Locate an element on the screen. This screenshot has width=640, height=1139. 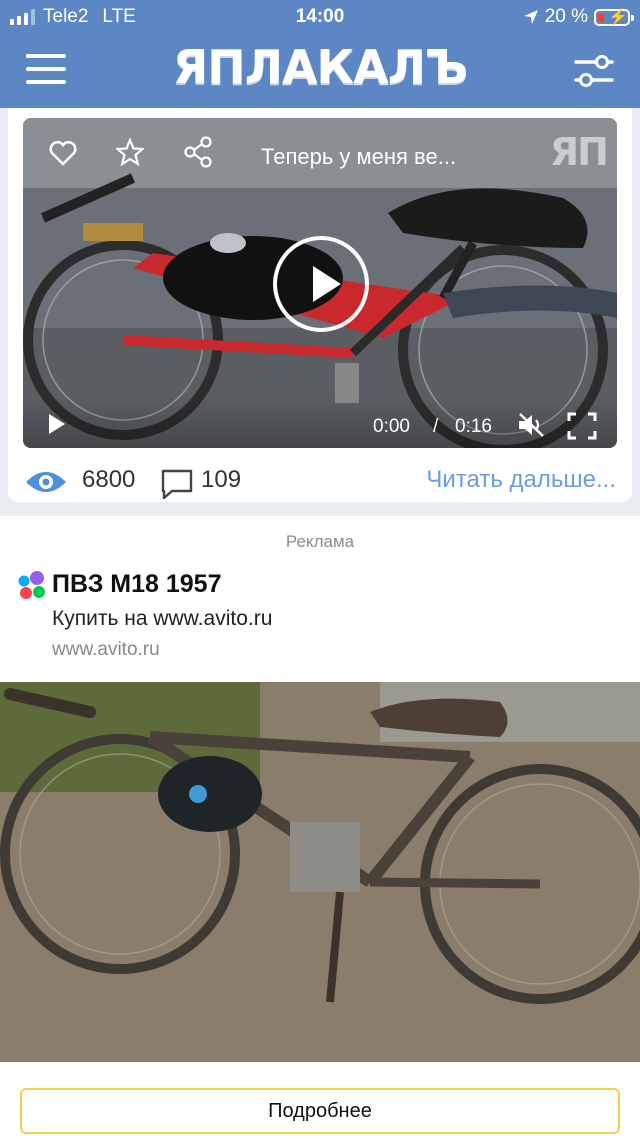
ad-details-button: Подробнее is located at coordinates (320, 1111).